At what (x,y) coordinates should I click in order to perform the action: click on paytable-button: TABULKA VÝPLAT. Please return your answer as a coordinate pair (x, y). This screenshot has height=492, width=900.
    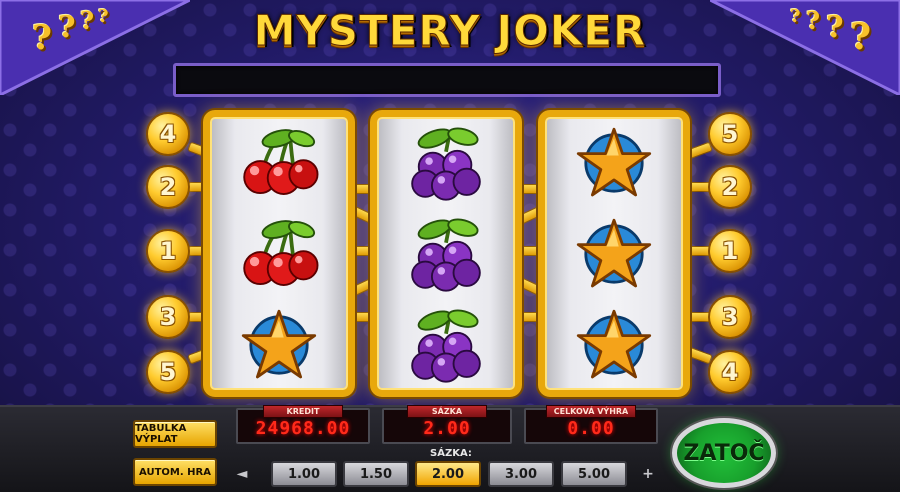
    Looking at the image, I should click on (175, 434).